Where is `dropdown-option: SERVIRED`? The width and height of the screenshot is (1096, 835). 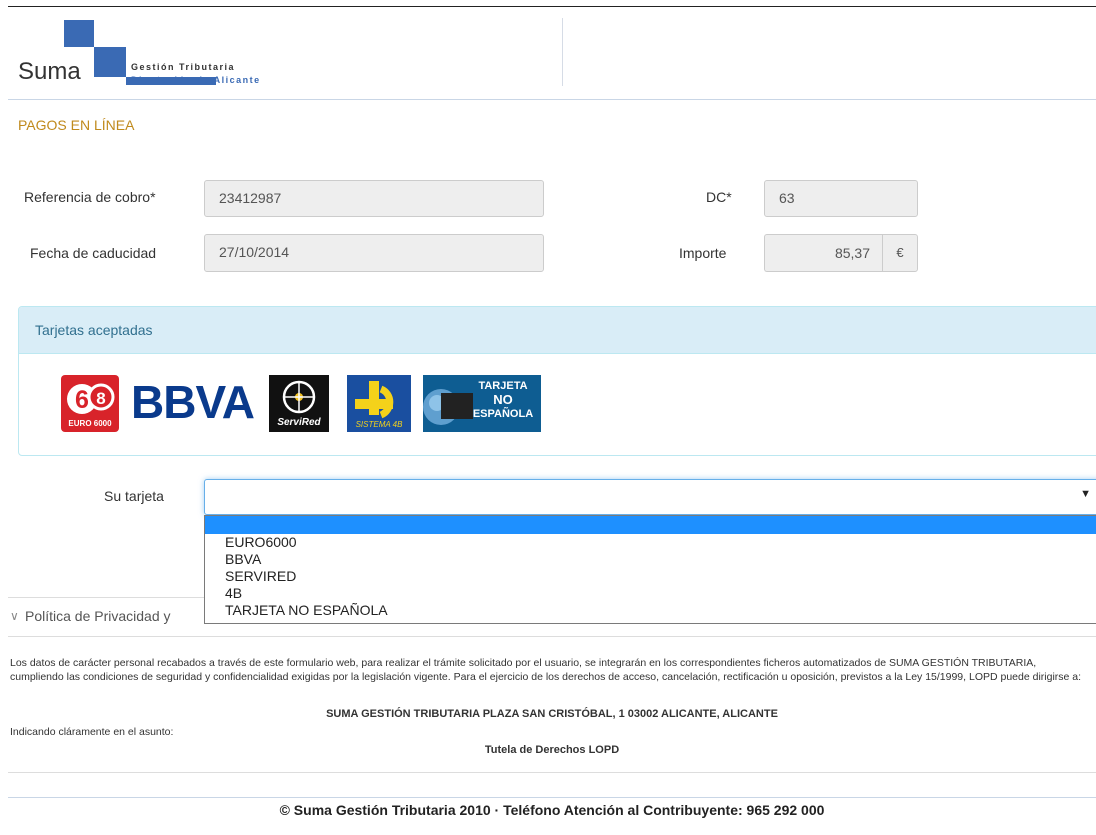
dropdown-option: SERVIRED is located at coordinates (650, 576).